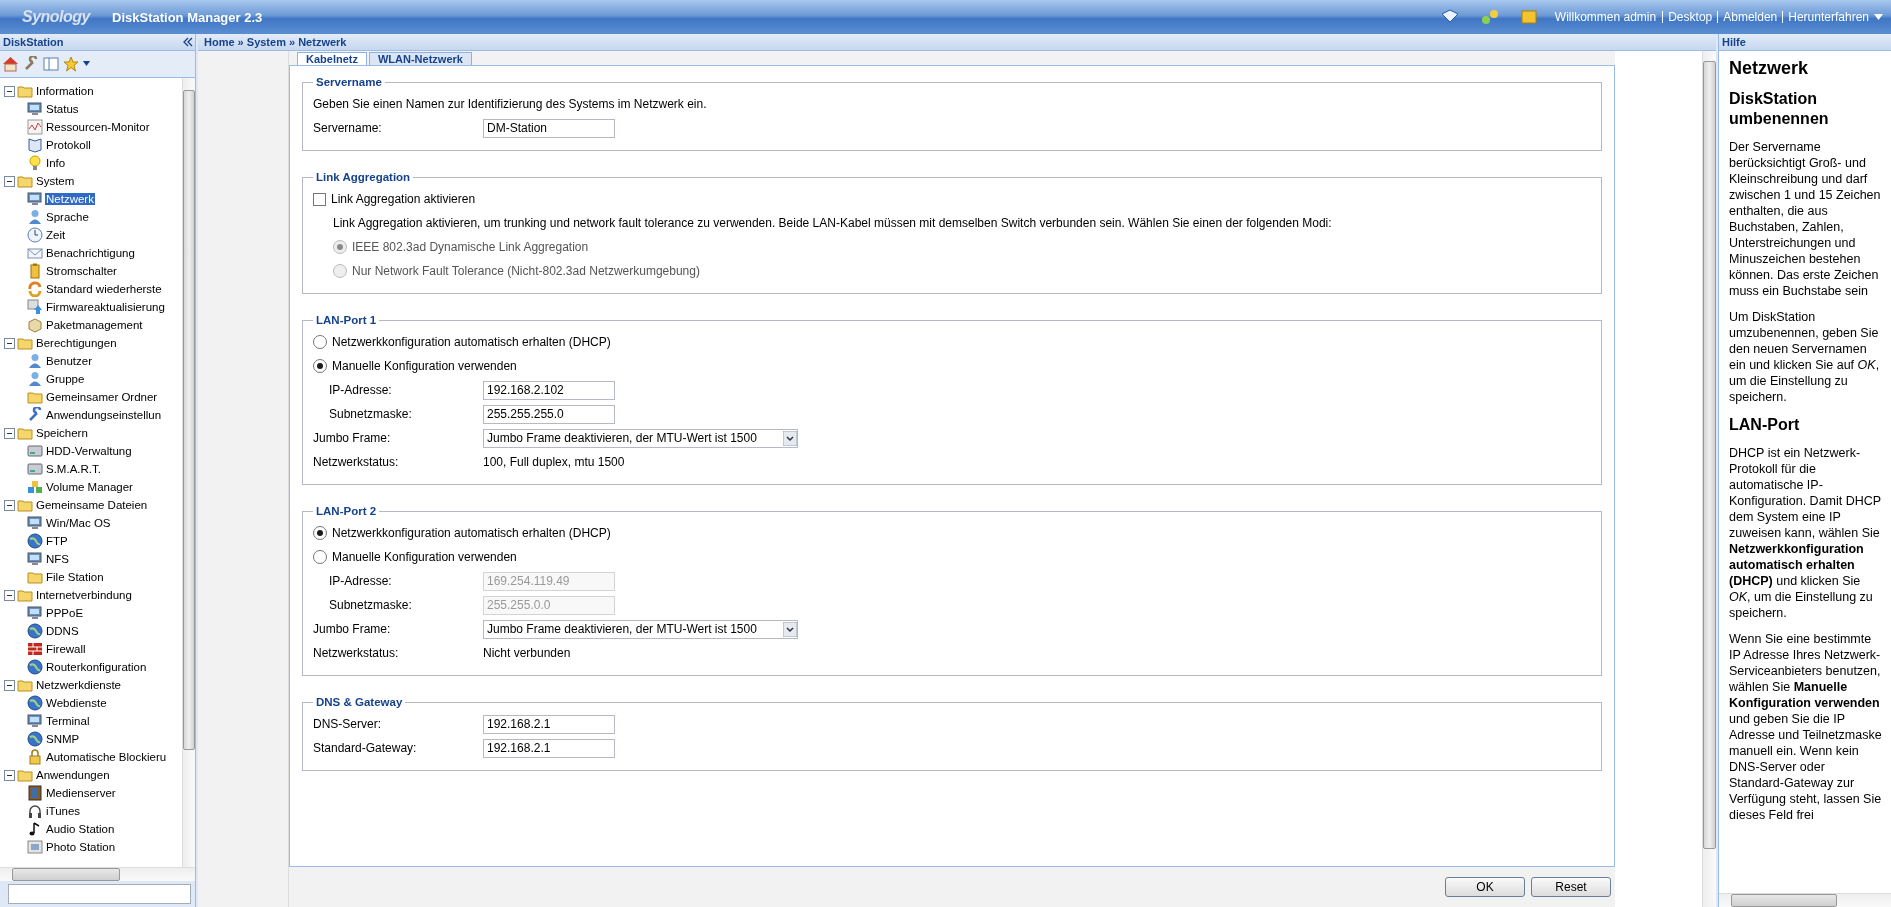  What do you see at coordinates (1750, 17) in the screenshot?
I see `header-link: Abmelden` at bounding box center [1750, 17].